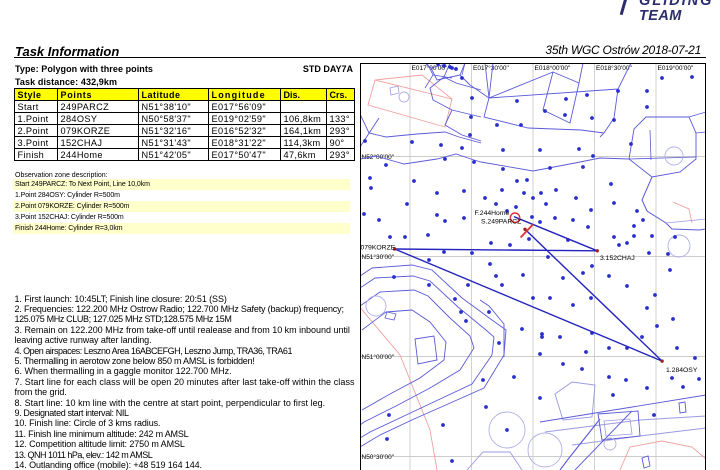 This screenshot has width=720, height=470. I want to click on svg-text: E019°00'00", so click(676, 68).